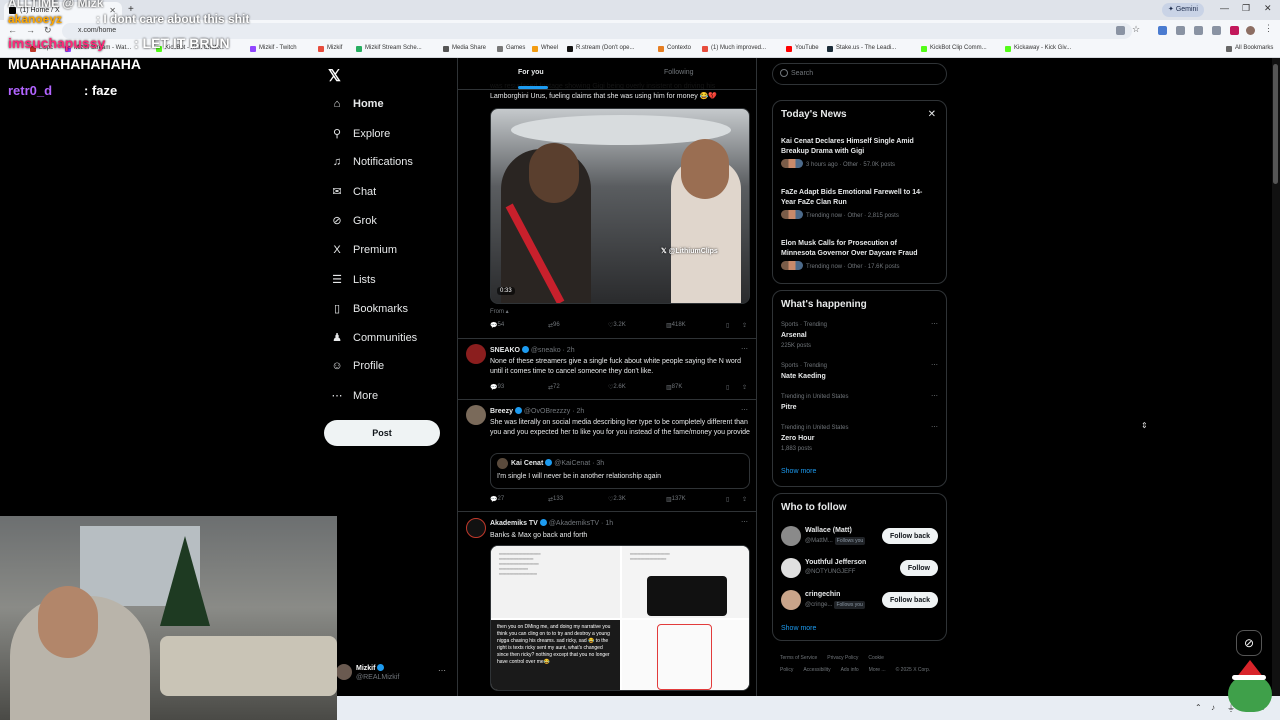 The height and width of the screenshot is (720, 1280). Describe the element at coordinates (828, 530) in the screenshot. I see `follow-suggestion-name: Wallace (Matt)` at that location.